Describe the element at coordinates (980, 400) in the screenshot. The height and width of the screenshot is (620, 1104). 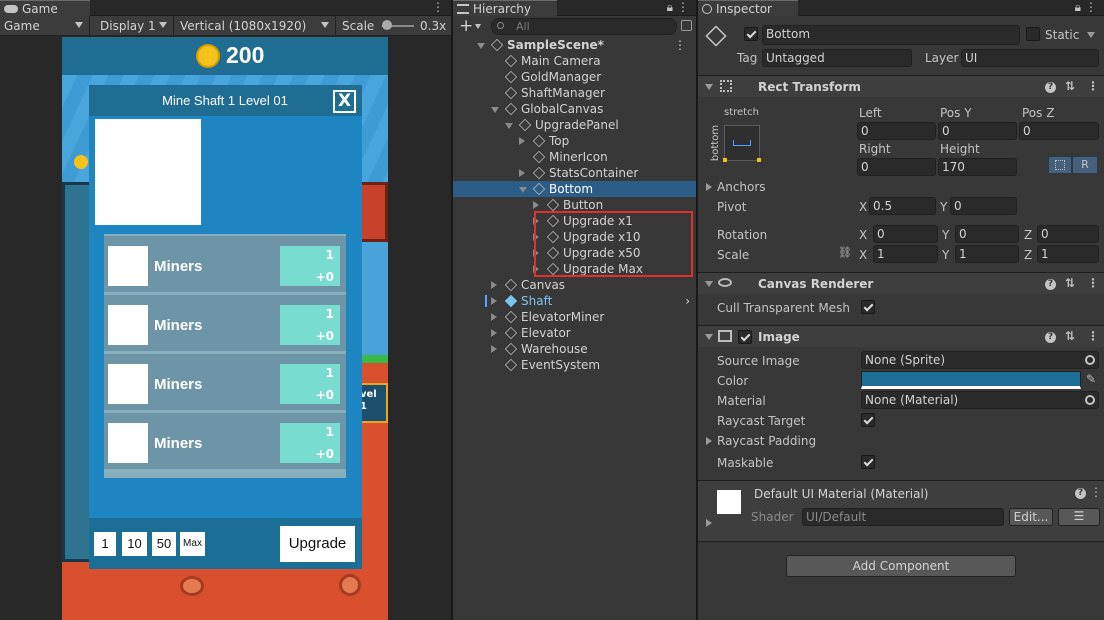
I see `material-field: None (Material)` at that location.